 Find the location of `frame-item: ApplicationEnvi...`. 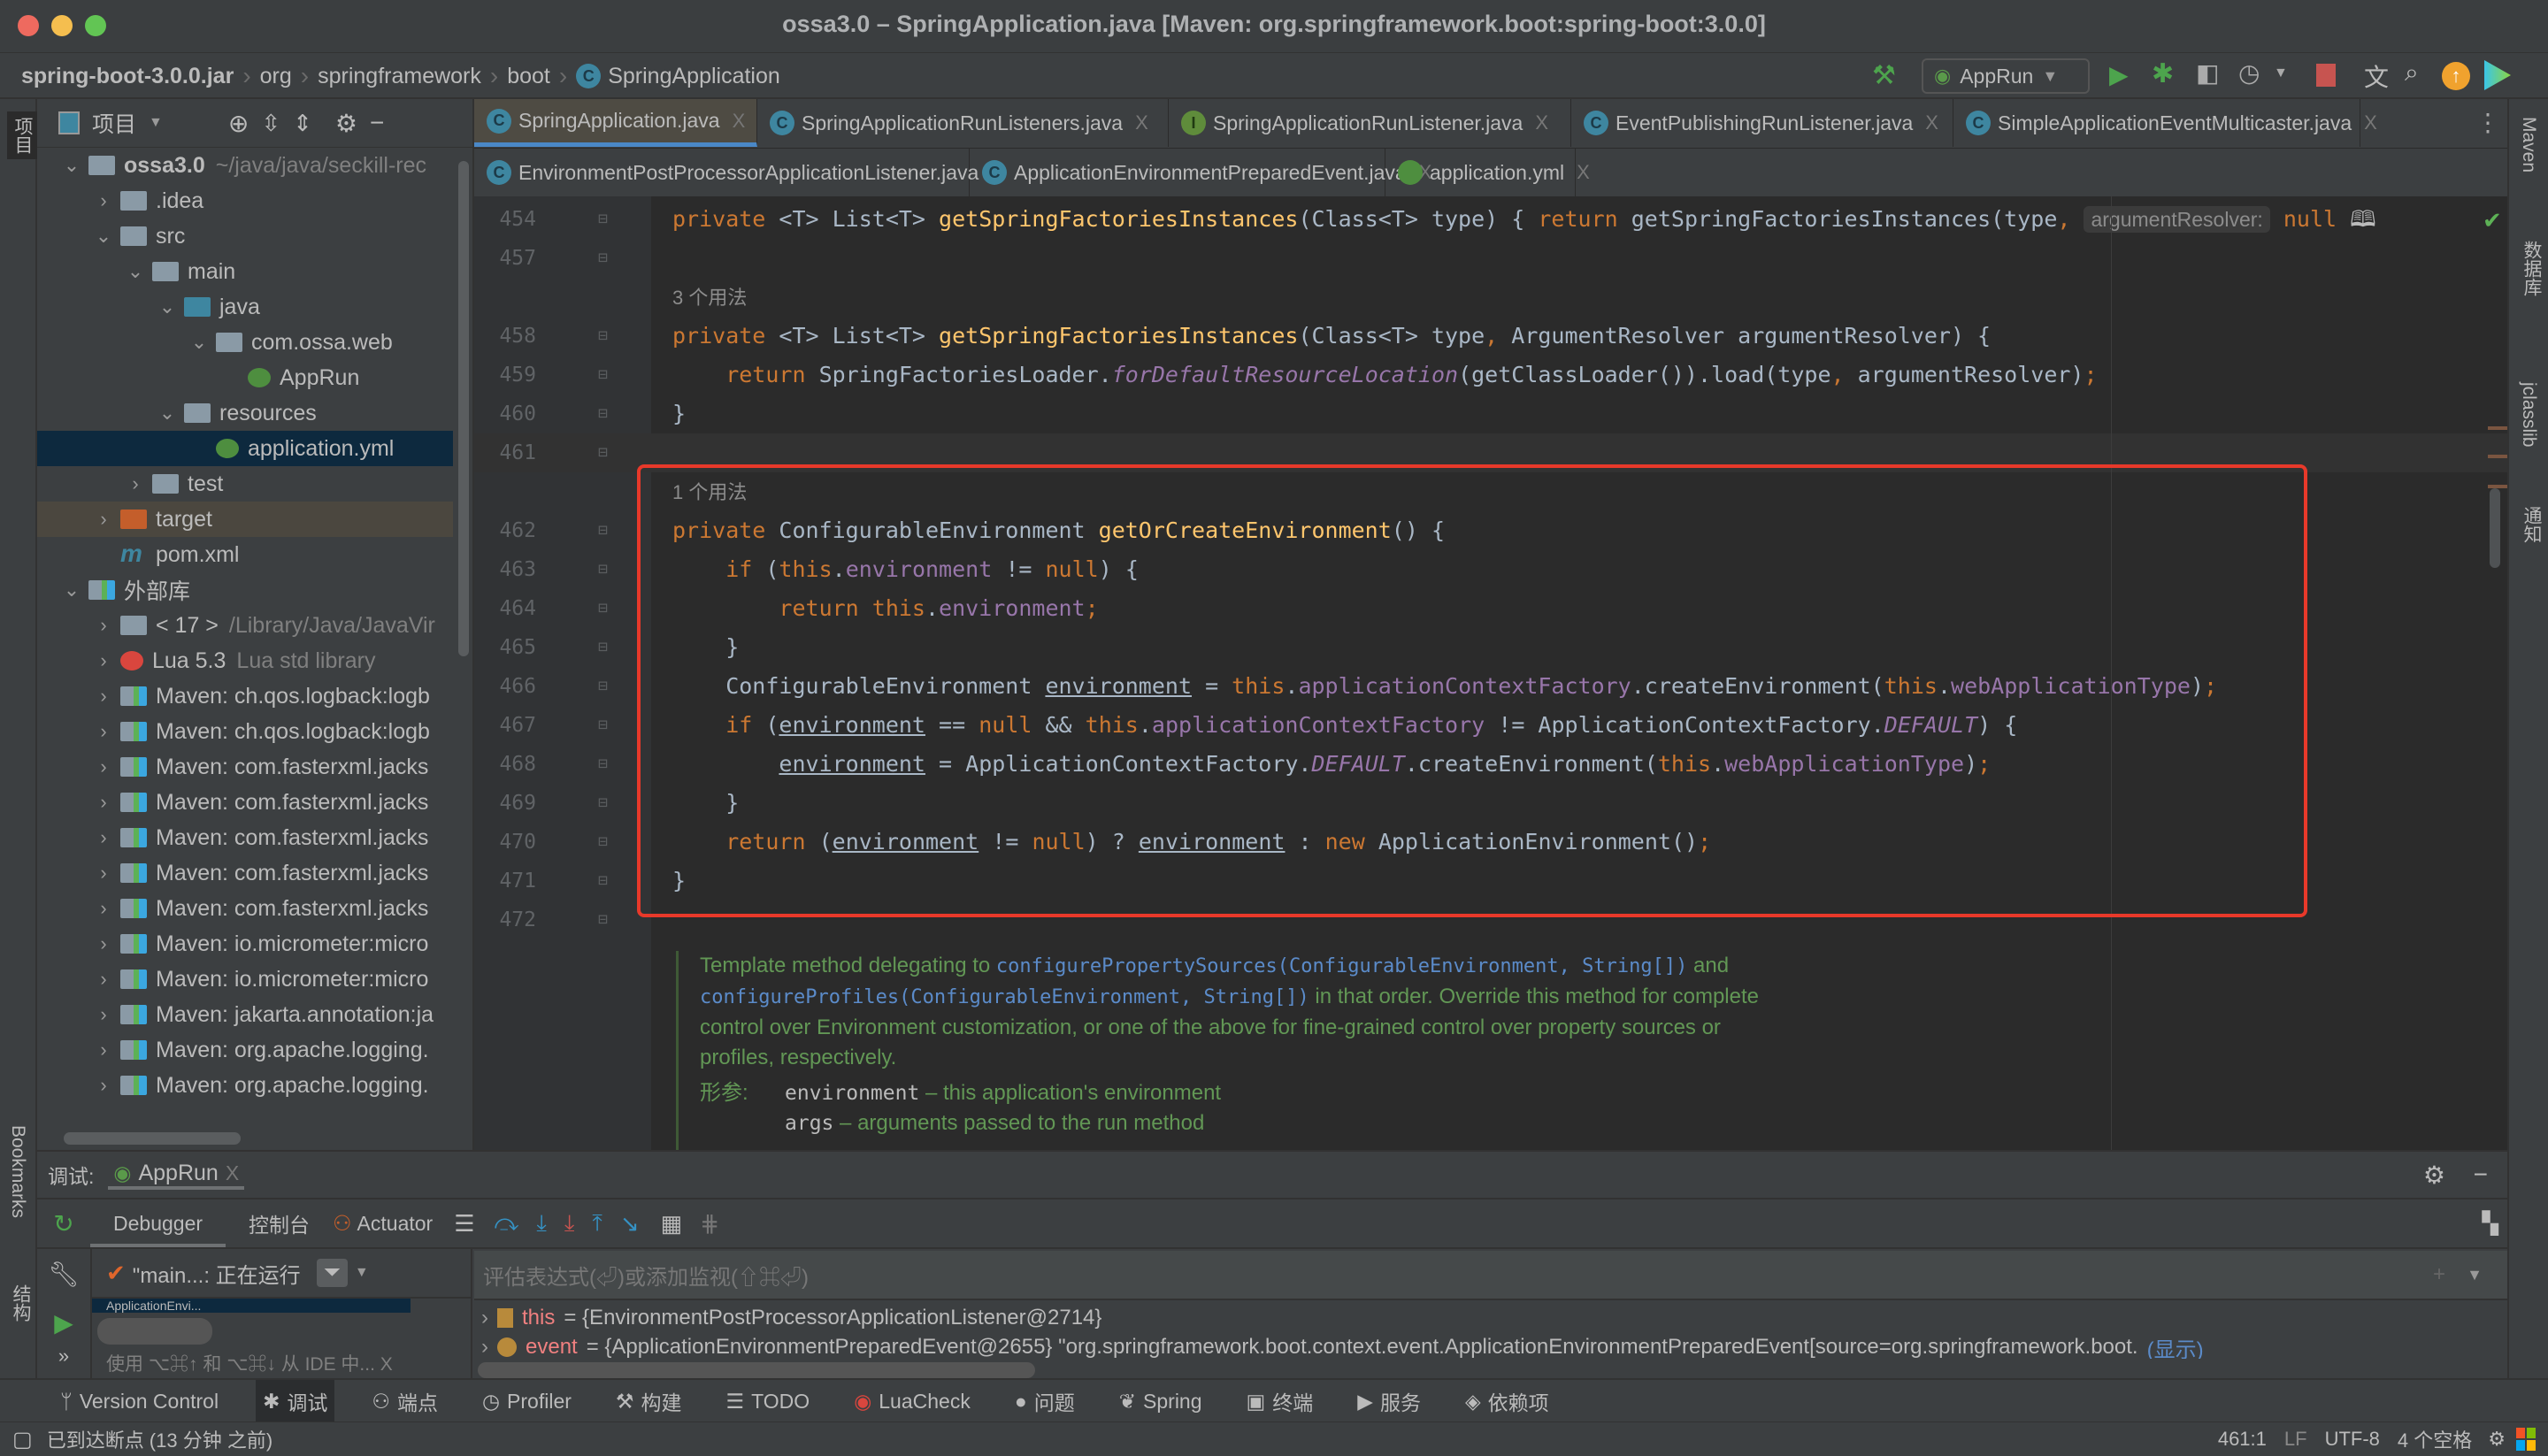

frame-item: ApplicationEnvi... is located at coordinates (251, 1306).